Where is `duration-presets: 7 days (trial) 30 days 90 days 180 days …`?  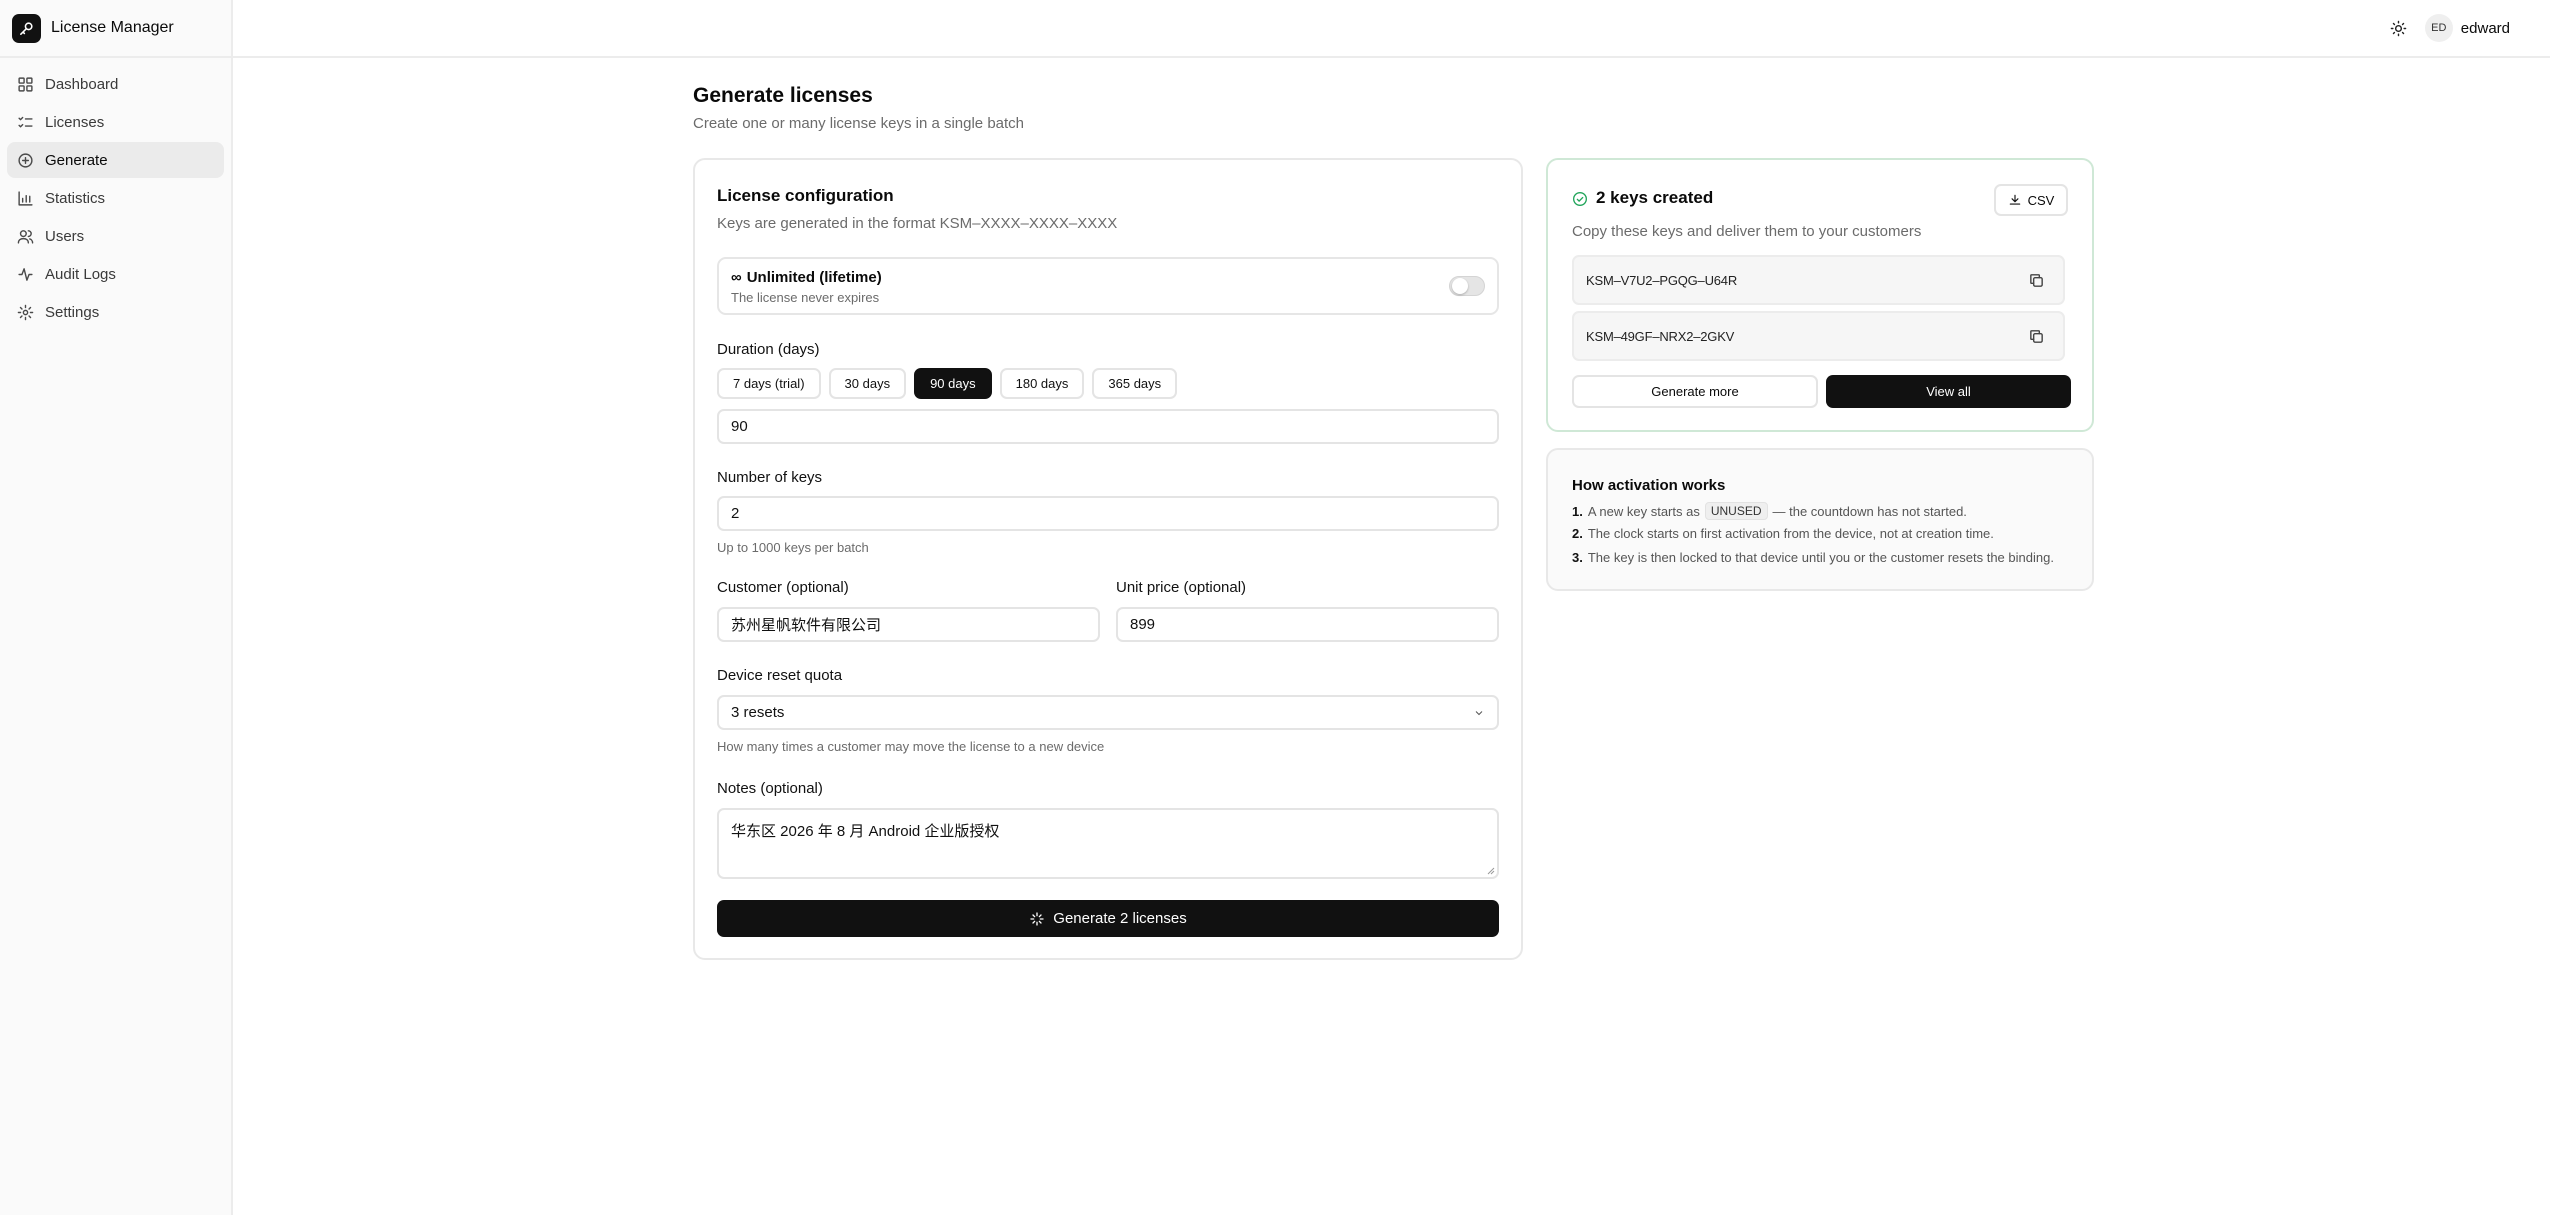 duration-presets: 7 days (trial) 30 days 90 days 180 days … is located at coordinates (951, 383).